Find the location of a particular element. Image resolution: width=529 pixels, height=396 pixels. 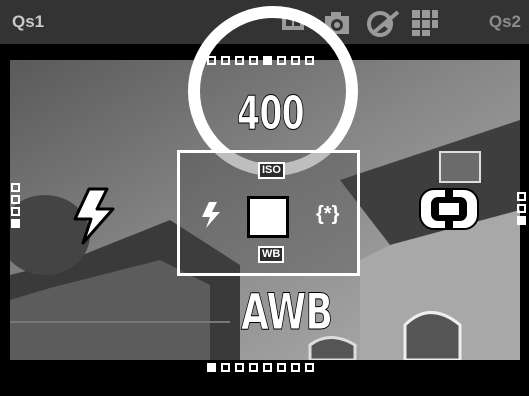

color-mode-icon is located at coordinates (384, 25).